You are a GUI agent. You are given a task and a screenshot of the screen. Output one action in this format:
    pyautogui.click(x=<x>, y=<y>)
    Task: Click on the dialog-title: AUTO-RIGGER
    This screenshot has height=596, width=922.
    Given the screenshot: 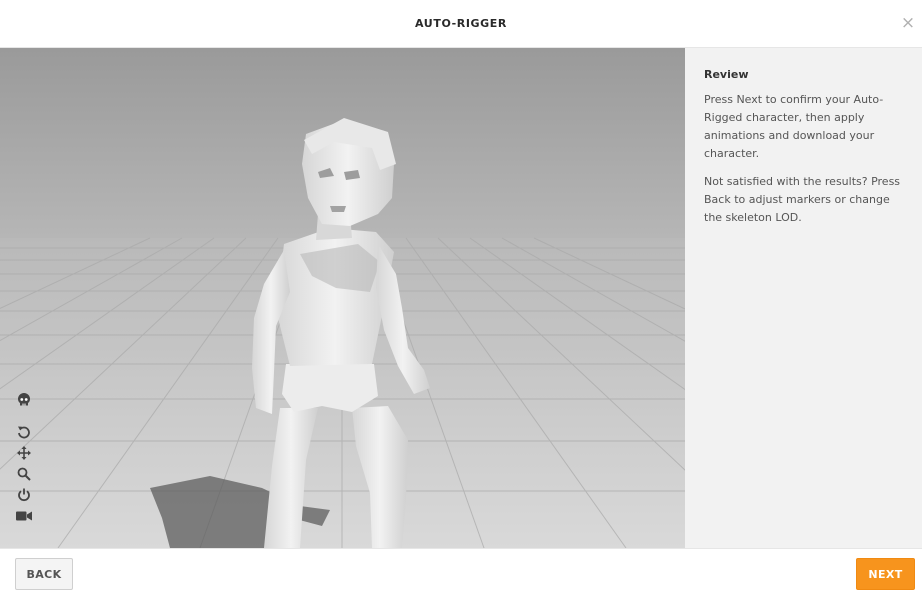 What is the action you would take?
    pyautogui.click(x=461, y=23)
    